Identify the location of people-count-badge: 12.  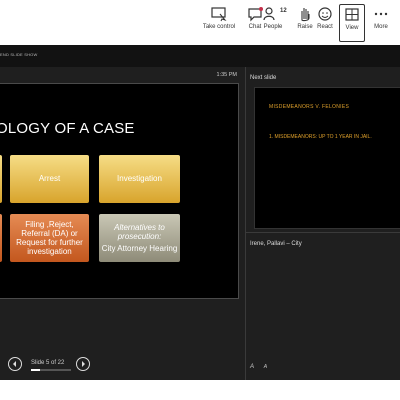
(283, 11).